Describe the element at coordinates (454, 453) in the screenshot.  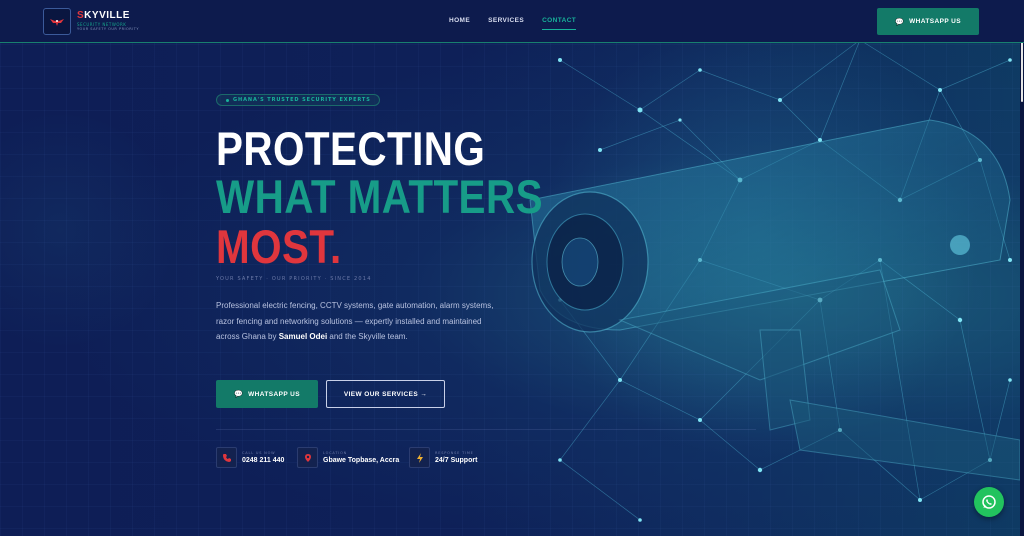
I see `info-label: RESPONSE TIME` at that location.